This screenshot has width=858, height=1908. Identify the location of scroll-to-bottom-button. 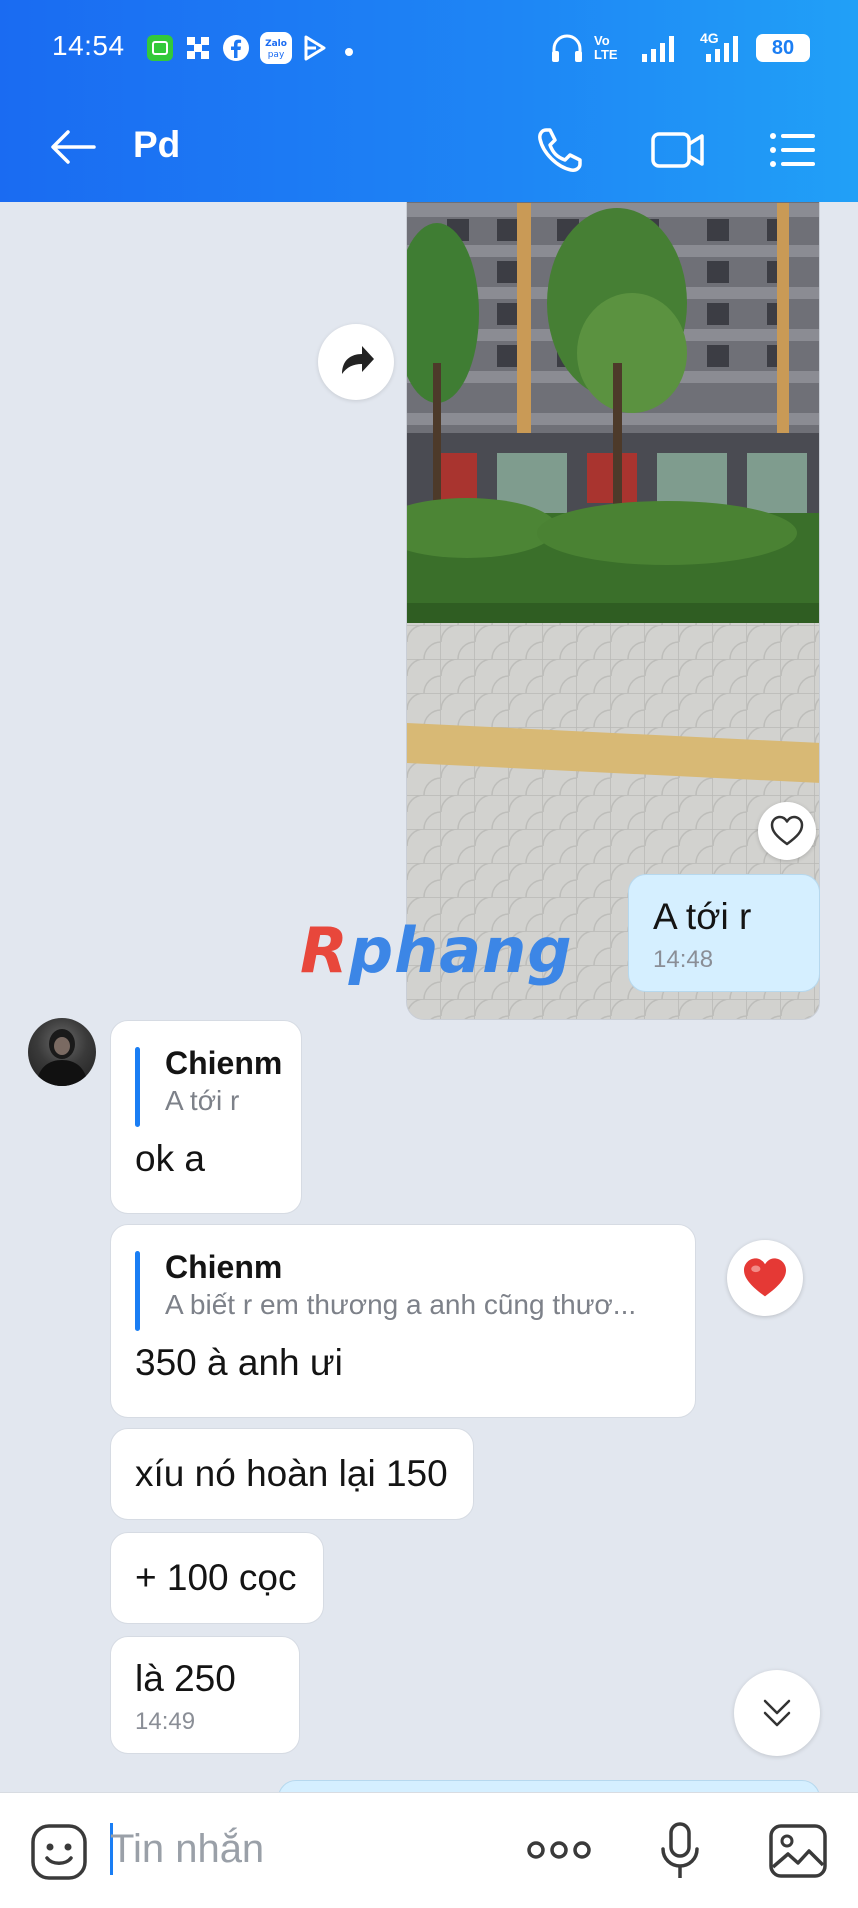
(777, 1713).